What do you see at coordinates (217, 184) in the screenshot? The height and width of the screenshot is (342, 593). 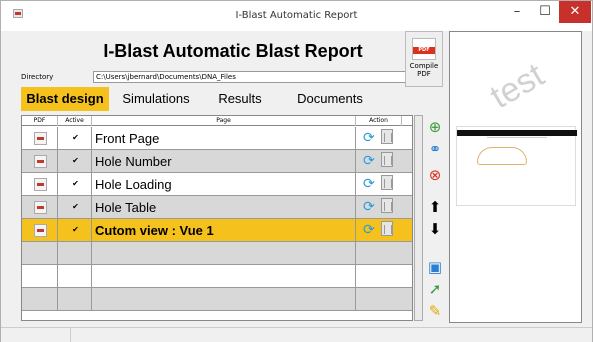 I see `table-row: ✔ Hole Loading ⟳` at bounding box center [217, 184].